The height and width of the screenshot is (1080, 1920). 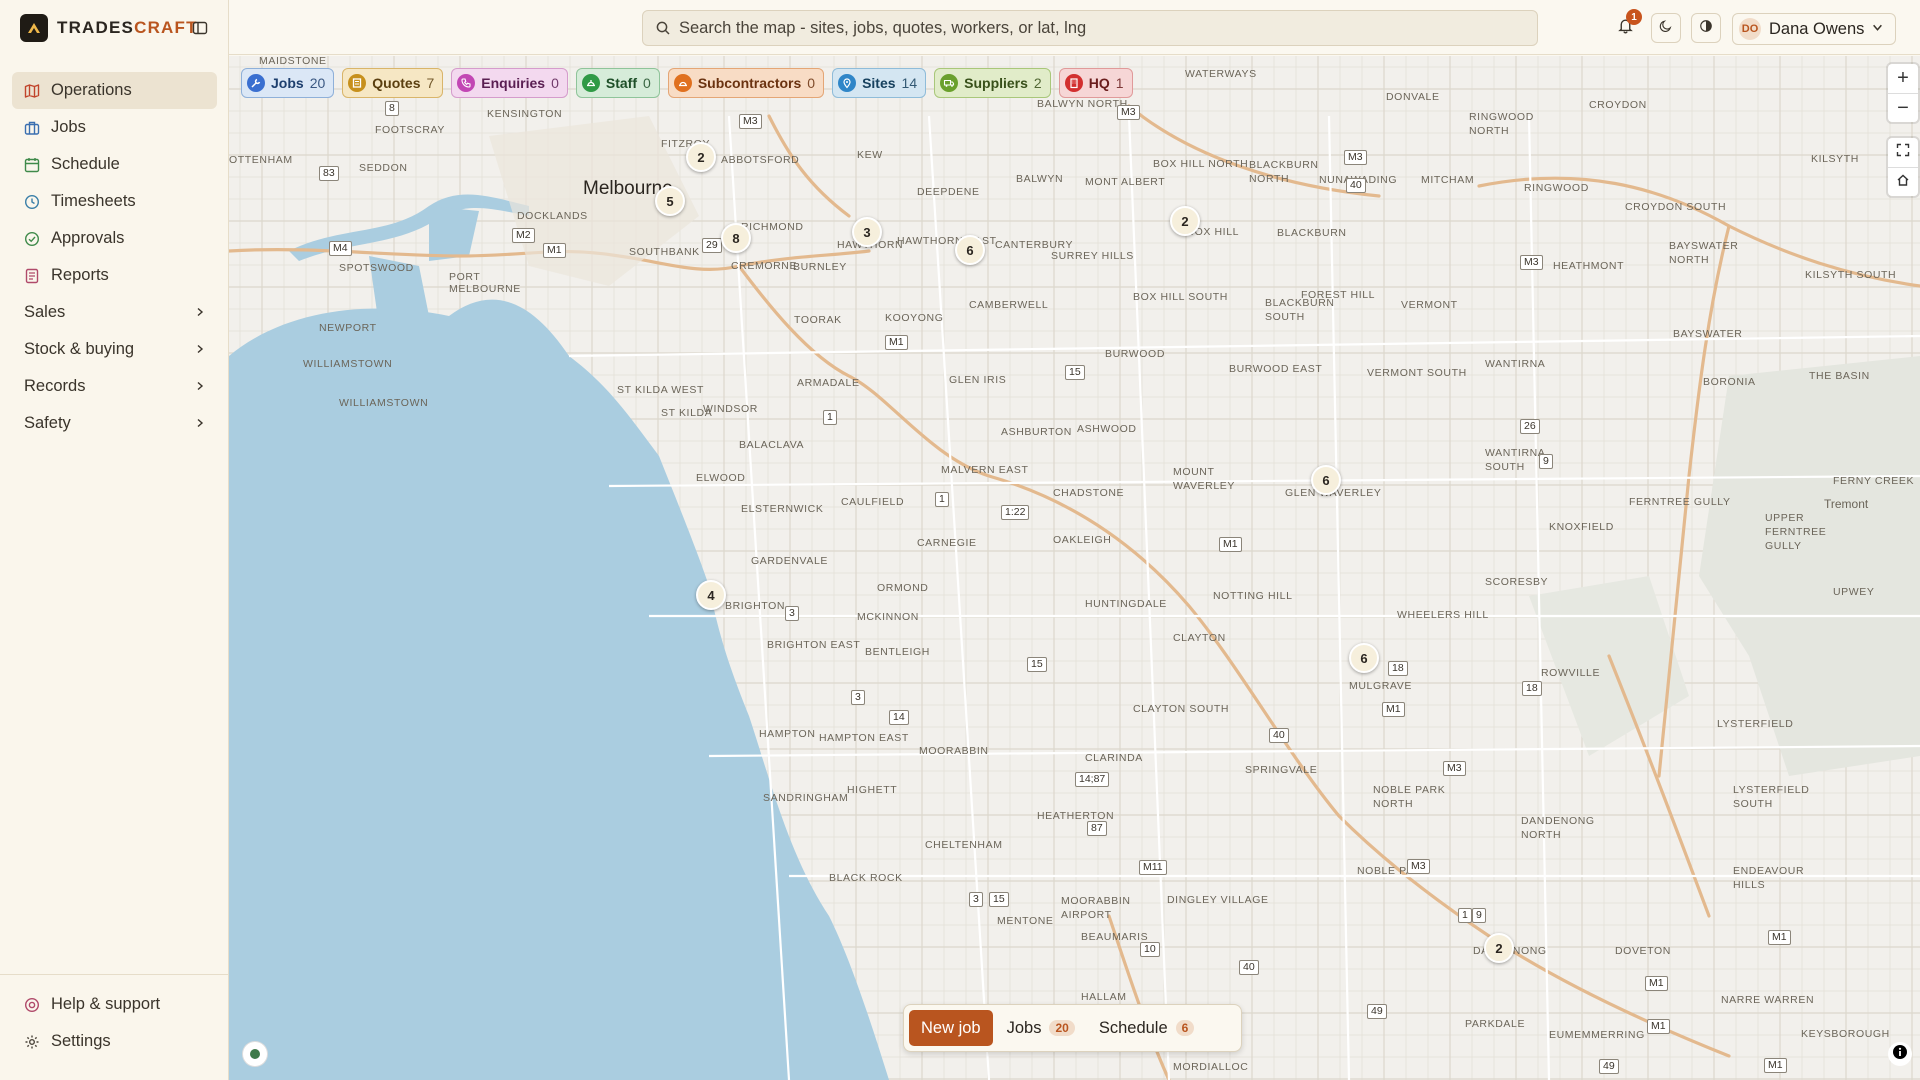 I want to click on sidebar-item-settings: Settings, so click(x=114, y=1041).